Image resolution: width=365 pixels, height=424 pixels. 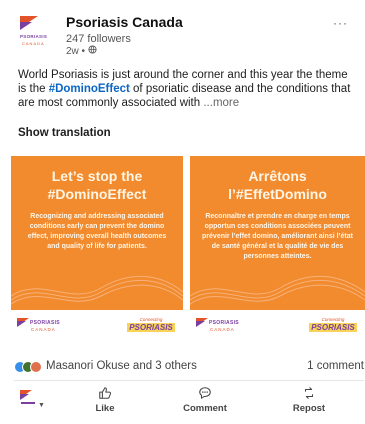 What do you see at coordinates (38, 32) in the screenshot?
I see `author-logo: PSORIASIS CANADA` at bounding box center [38, 32].